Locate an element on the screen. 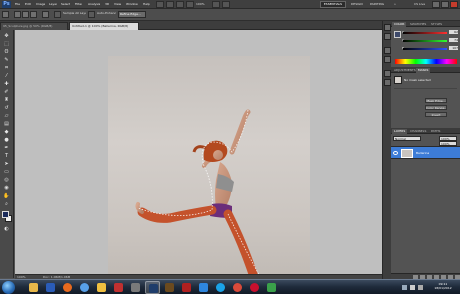 Image resolution: width=460 pixels, height=294 pixels. quick-mask-icon: ◐ is located at coordinates (6, 229).